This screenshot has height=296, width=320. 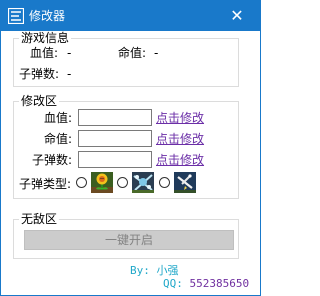 I want to click on window-title: 修改器, so click(x=47, y=16).